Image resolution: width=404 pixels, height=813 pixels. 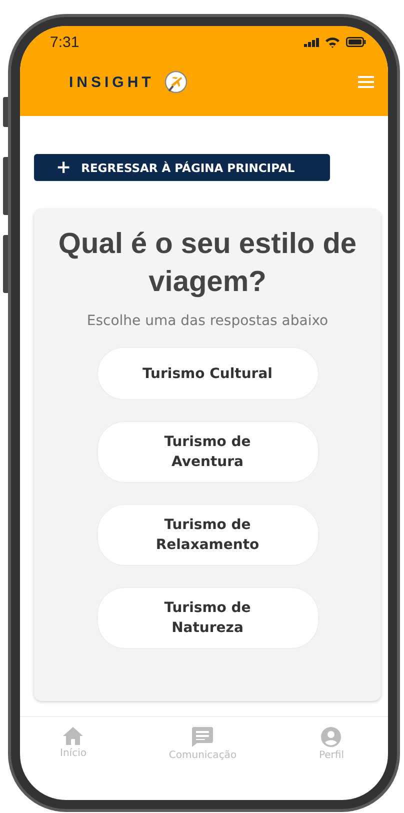 I want to click on battery-icon, so click(x=356, y=42).